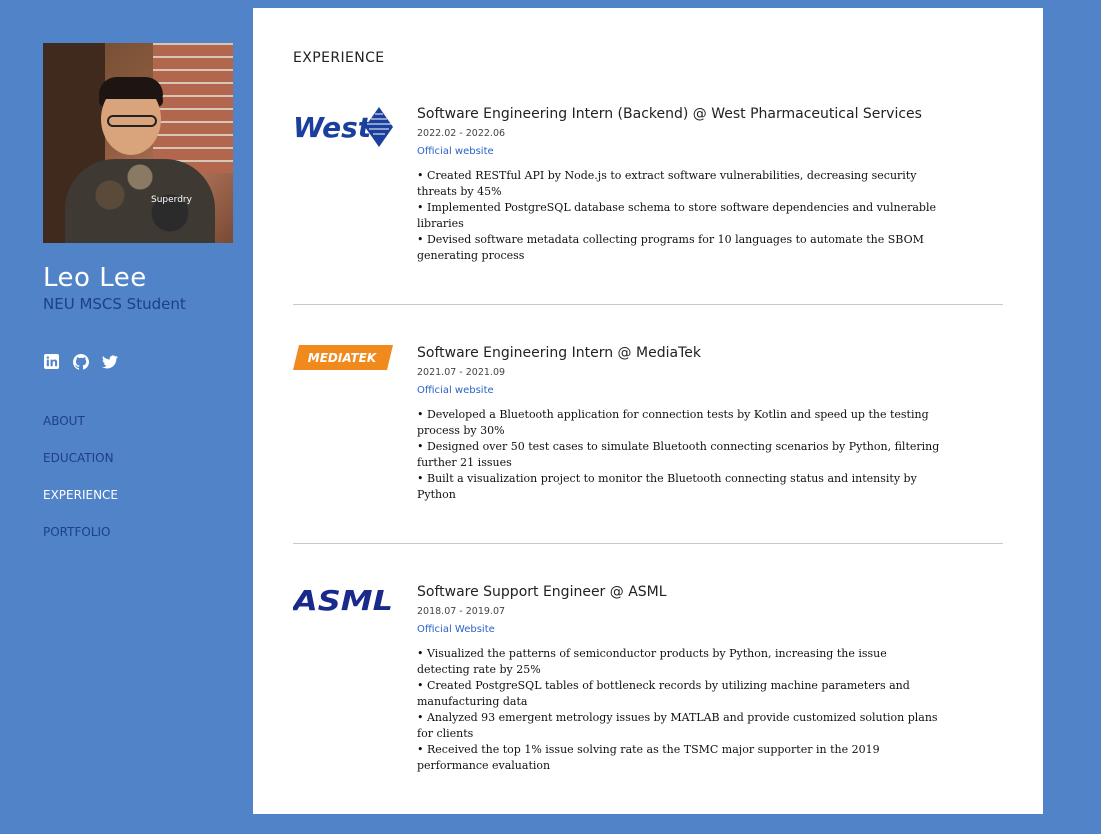 This screenshot has height=834, width=1101. I want to click on official-website-link: Official Website, so click(456, 629).